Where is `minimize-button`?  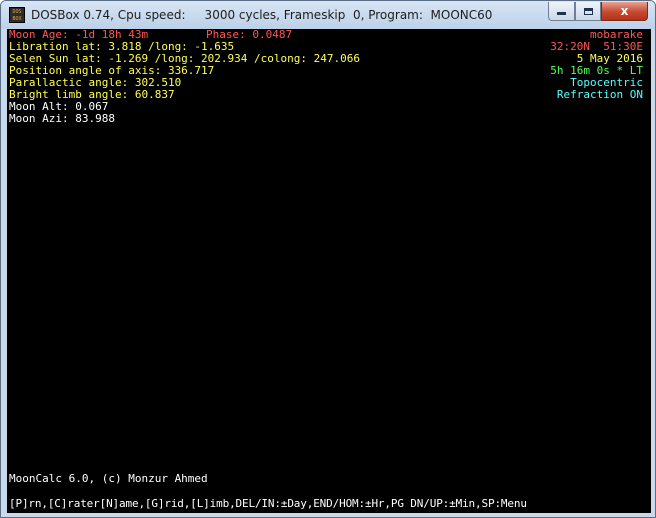 minimize-button is located at coordinates (561, 11).